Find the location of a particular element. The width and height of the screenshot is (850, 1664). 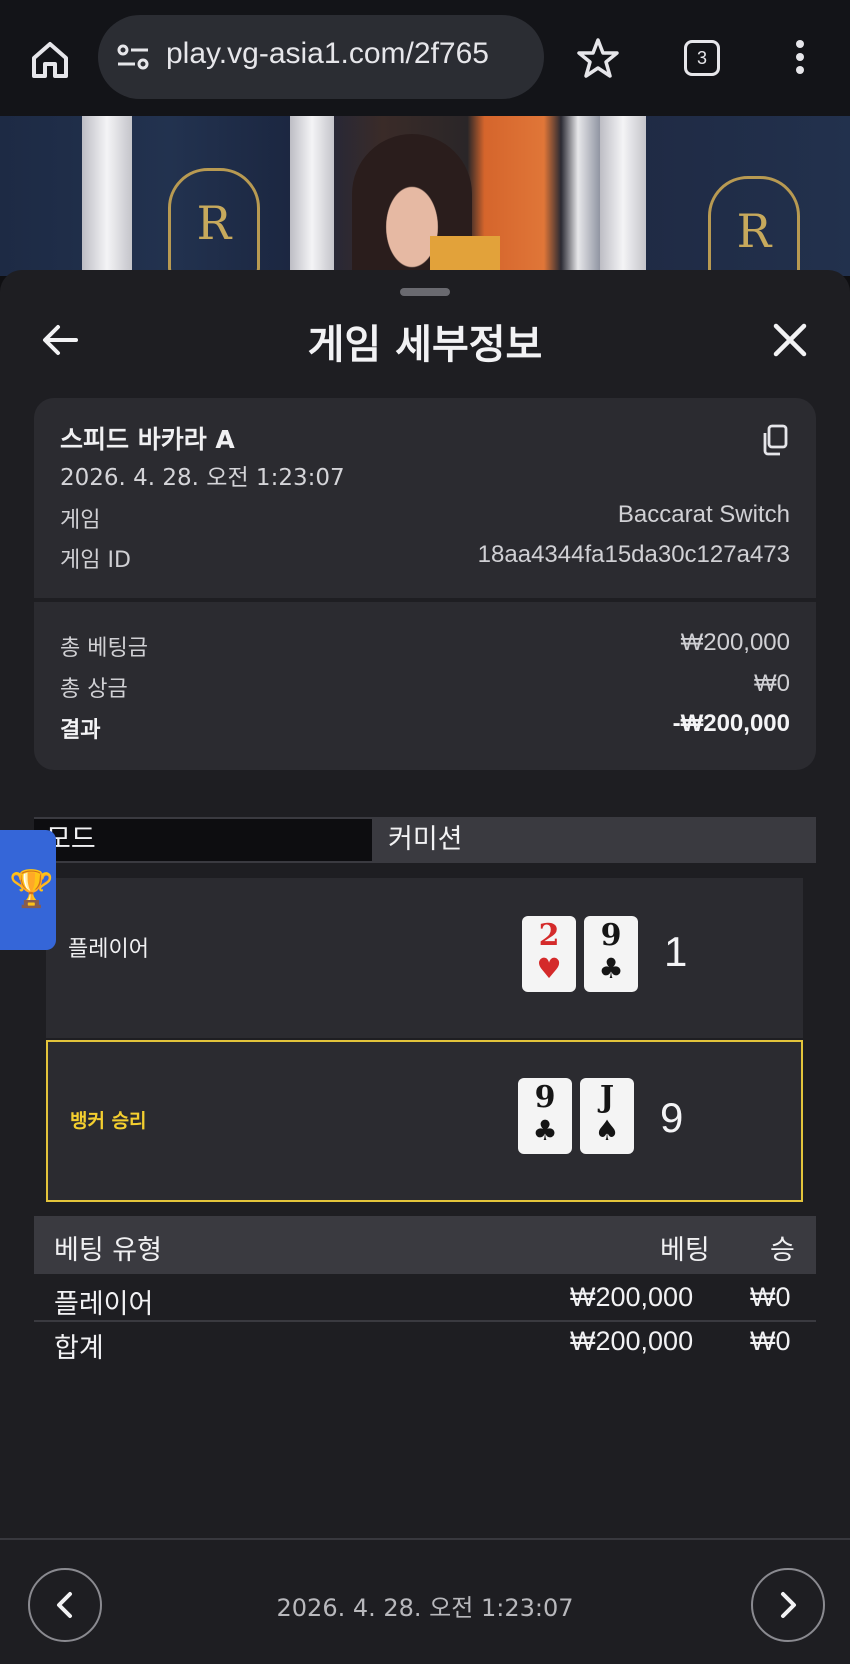

tune-icon is located at coordinates (133, 57).